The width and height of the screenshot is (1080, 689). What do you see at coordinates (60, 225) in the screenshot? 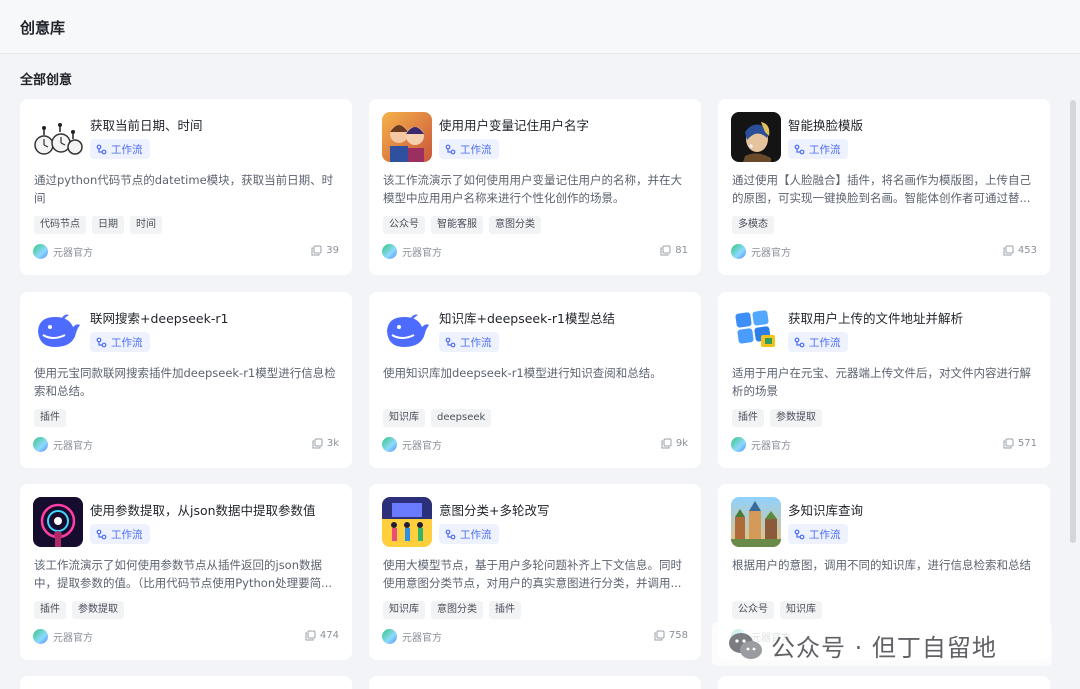
I see `category-tag: 代码节点` at bounding box center [60, 225].